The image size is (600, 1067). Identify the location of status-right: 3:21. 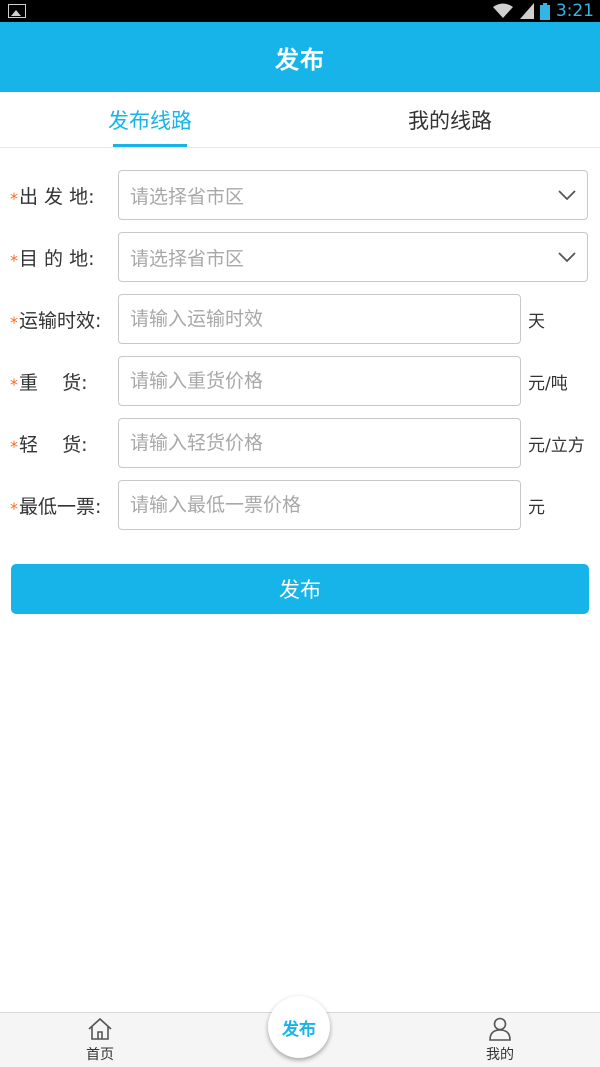
(543, 11).